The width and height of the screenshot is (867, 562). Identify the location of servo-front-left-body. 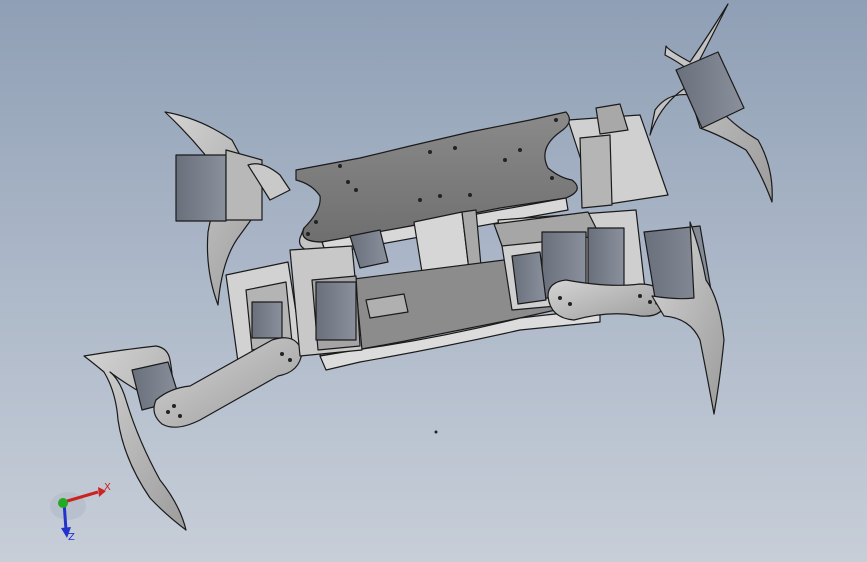
(336, 311).